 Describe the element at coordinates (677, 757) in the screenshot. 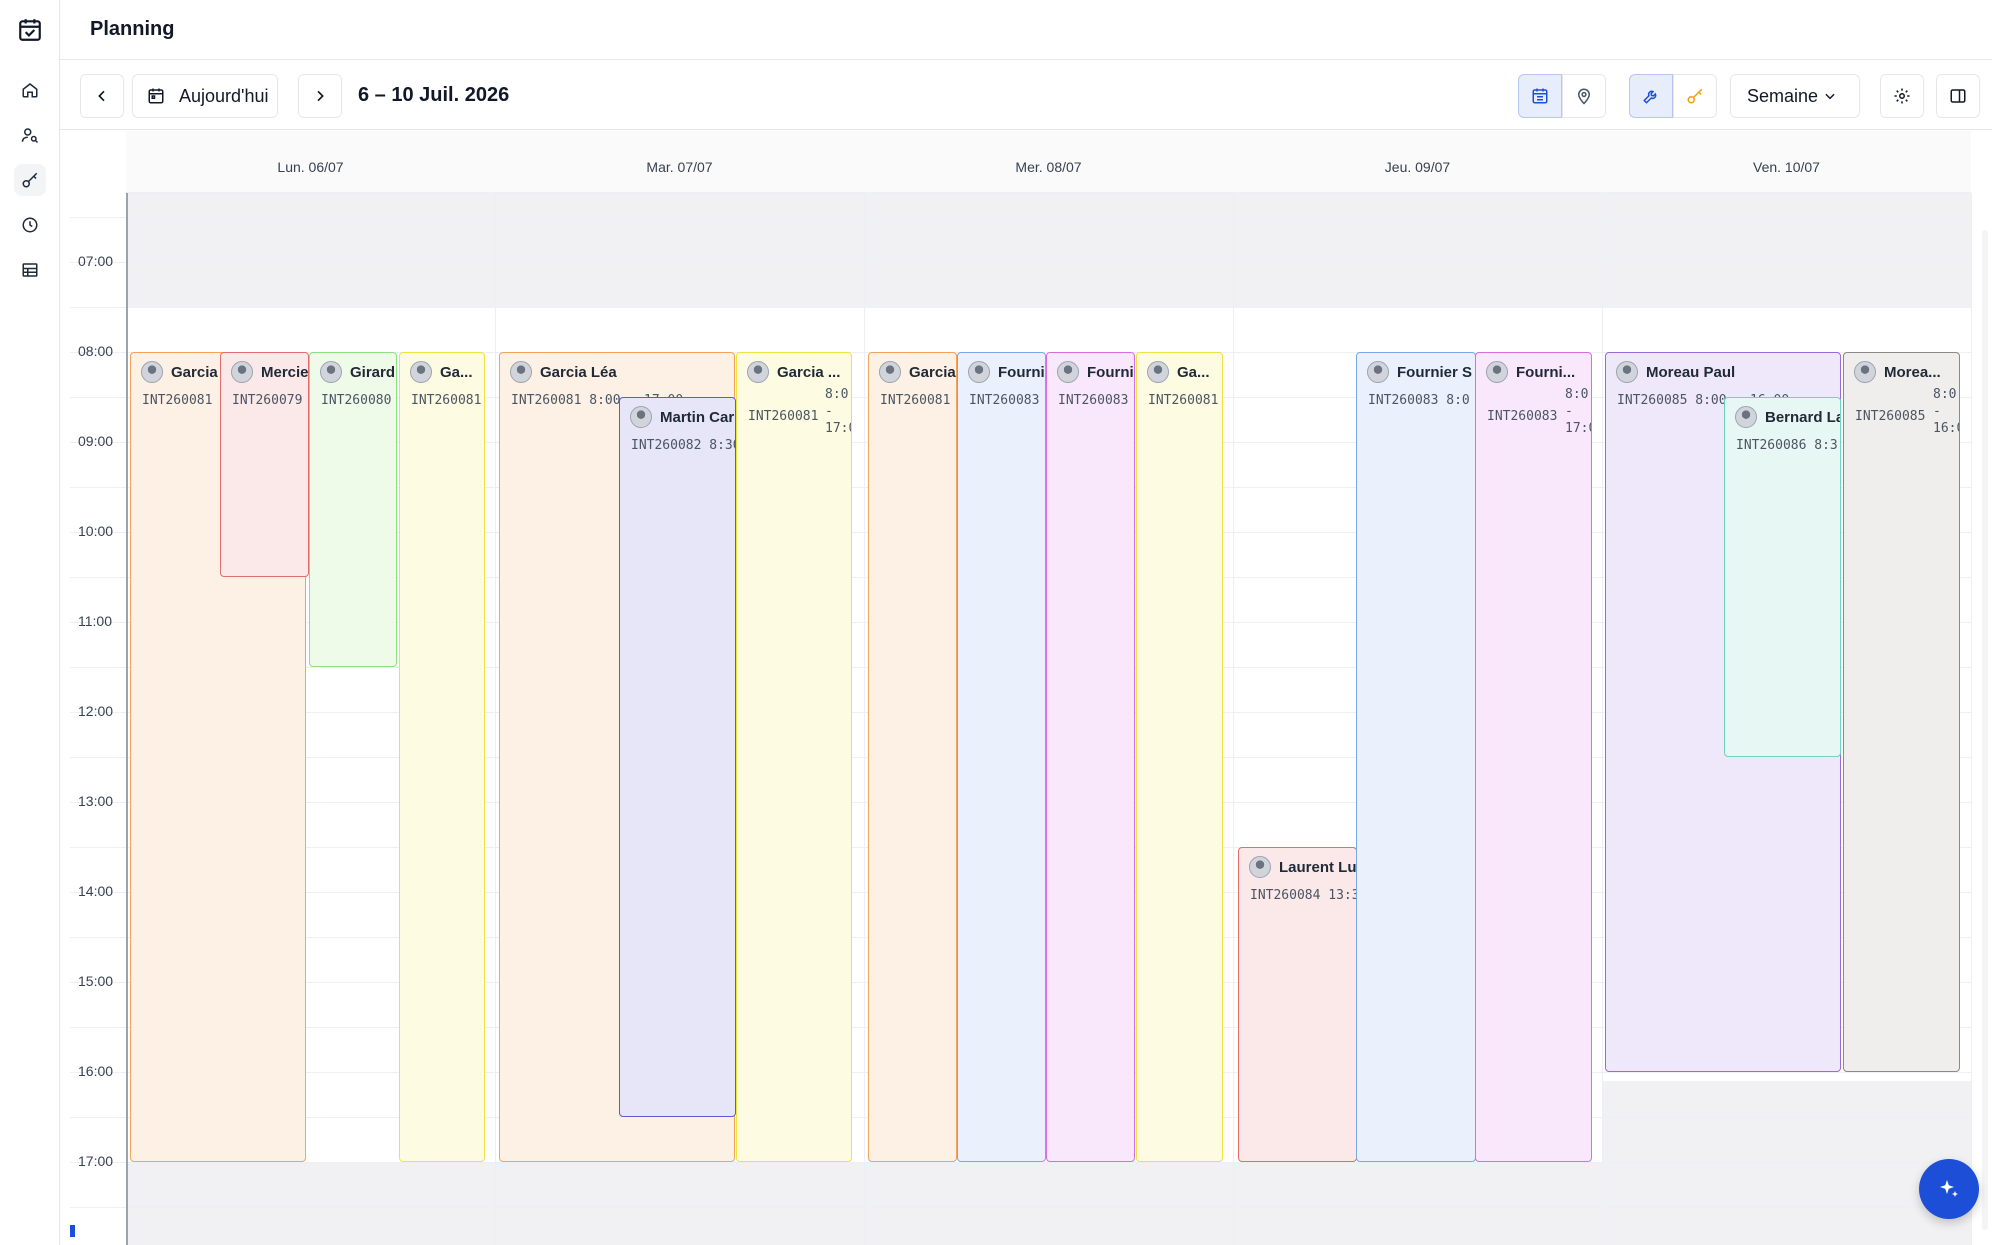

I see `event-card: Martin Car INT260082 8:30` at that location.